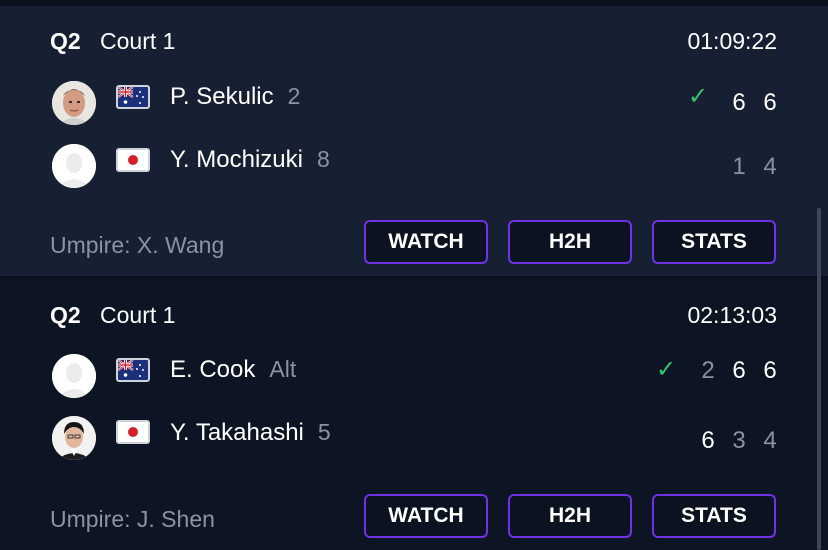  I want to click on set-score: 3, so click(739, 440).